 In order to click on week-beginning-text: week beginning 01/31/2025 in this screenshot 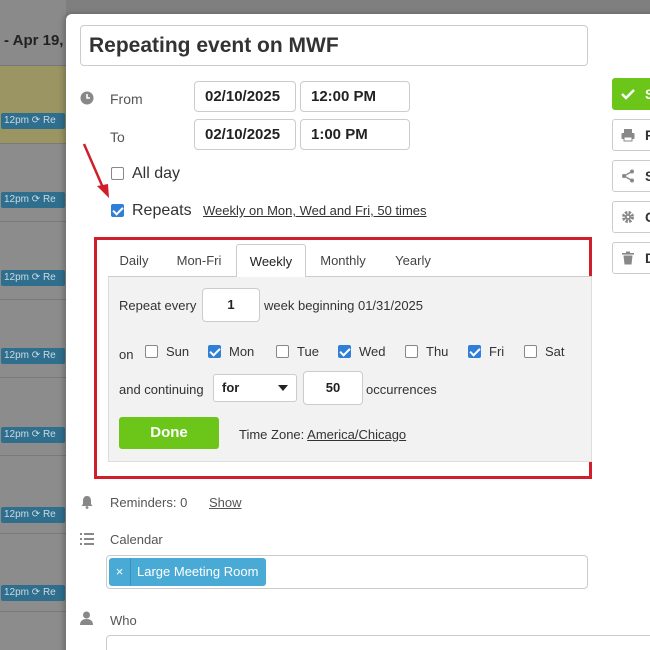, I will do `click(344, 305)`.